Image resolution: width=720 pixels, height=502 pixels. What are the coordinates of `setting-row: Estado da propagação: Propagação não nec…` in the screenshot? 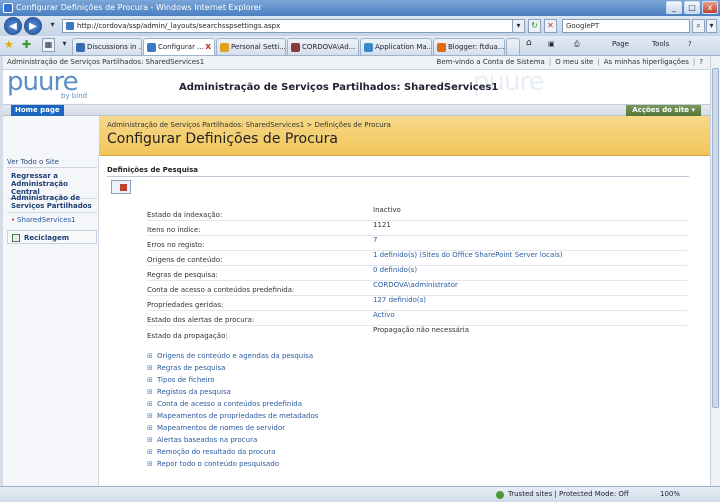 It's located at (308, 333).